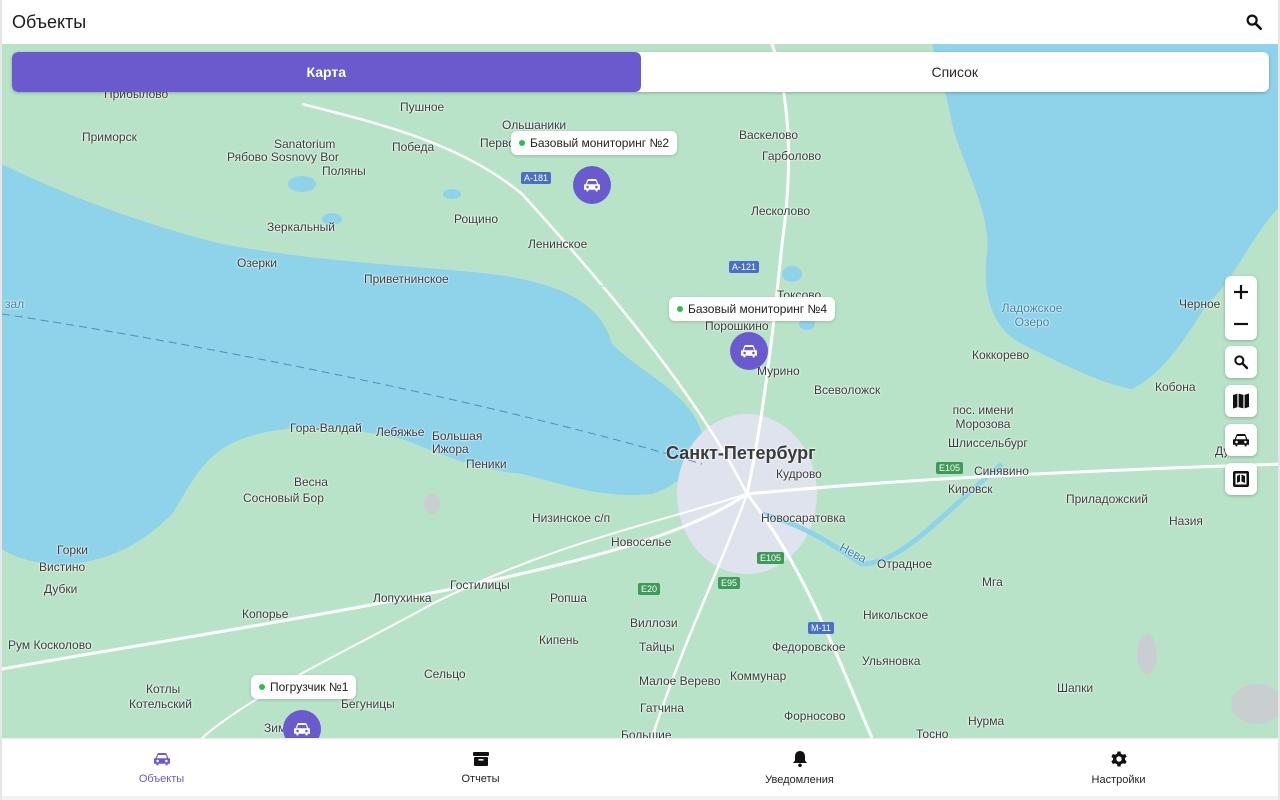 The image size is (1280, 800). Describe the element at coordinates (61, 589) in the screenshot. I see `place-label: Дубки` at that location.